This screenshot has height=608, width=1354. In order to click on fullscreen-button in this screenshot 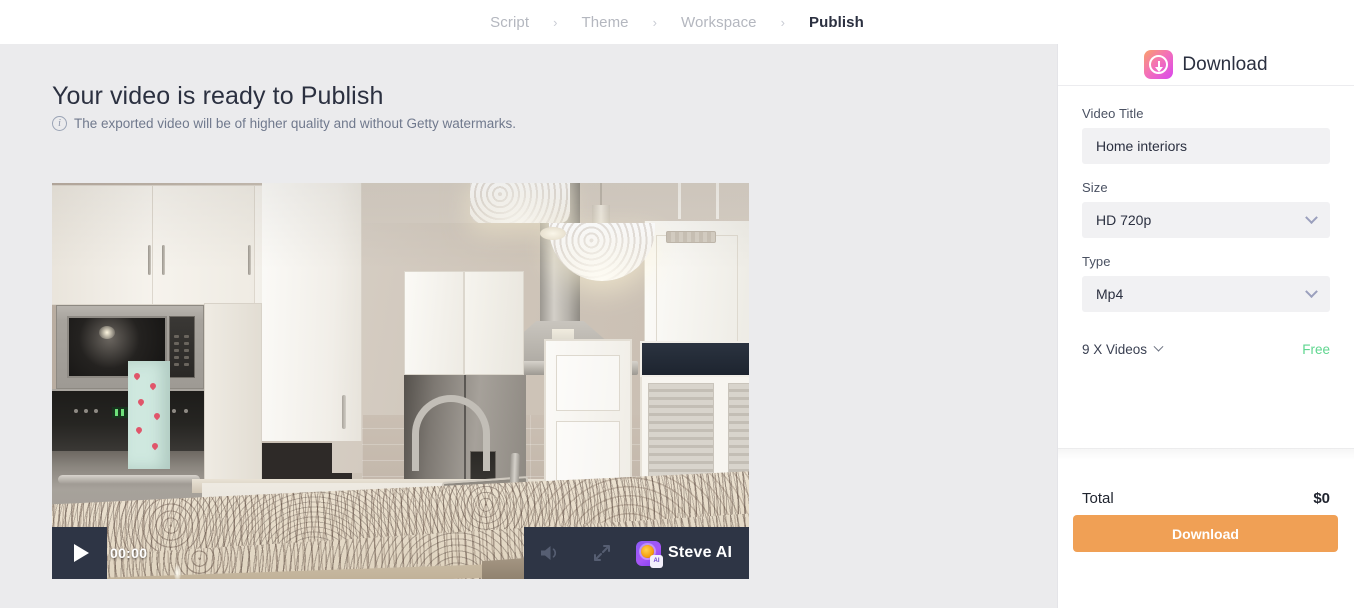, I will do `click(602, 553)`.